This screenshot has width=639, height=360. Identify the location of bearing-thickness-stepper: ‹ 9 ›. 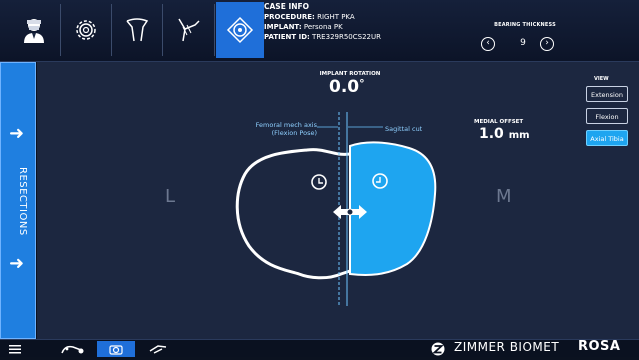
(523, 45).